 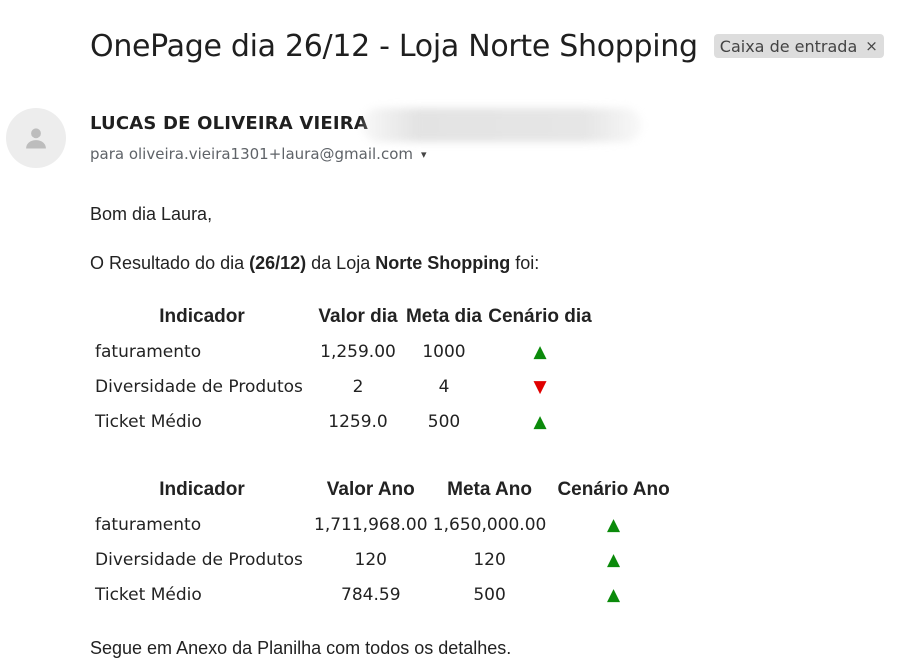 I want to click on chevron-down-icon: ▾, so click(x=424, y=154).